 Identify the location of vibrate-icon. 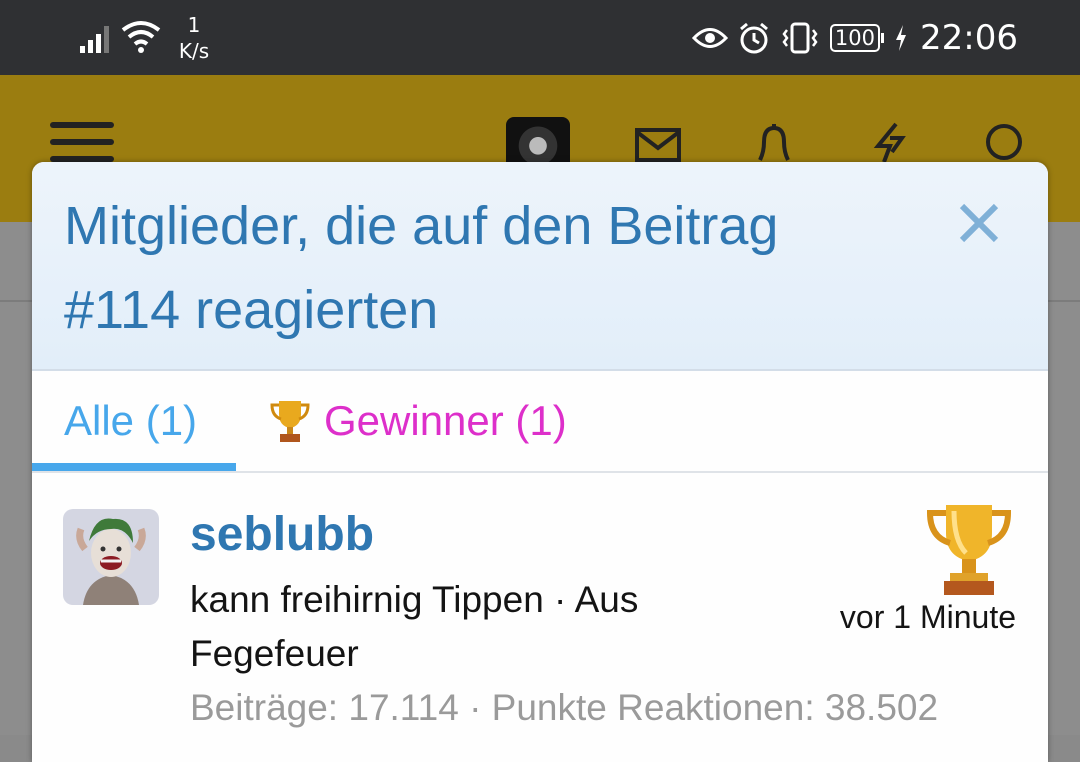
(800, 38).